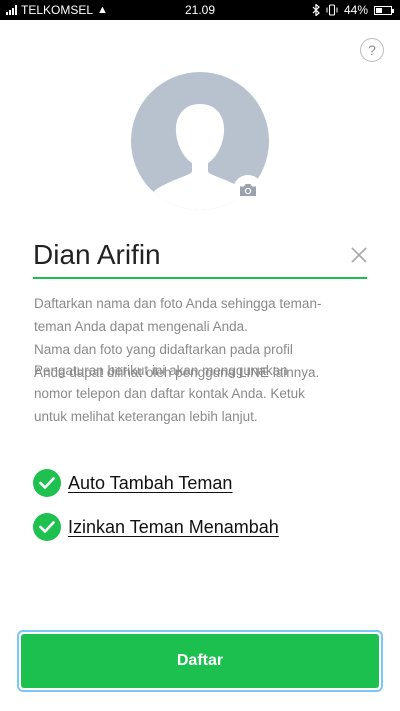  I want to click on status-right: 44%, so click(353, 10).